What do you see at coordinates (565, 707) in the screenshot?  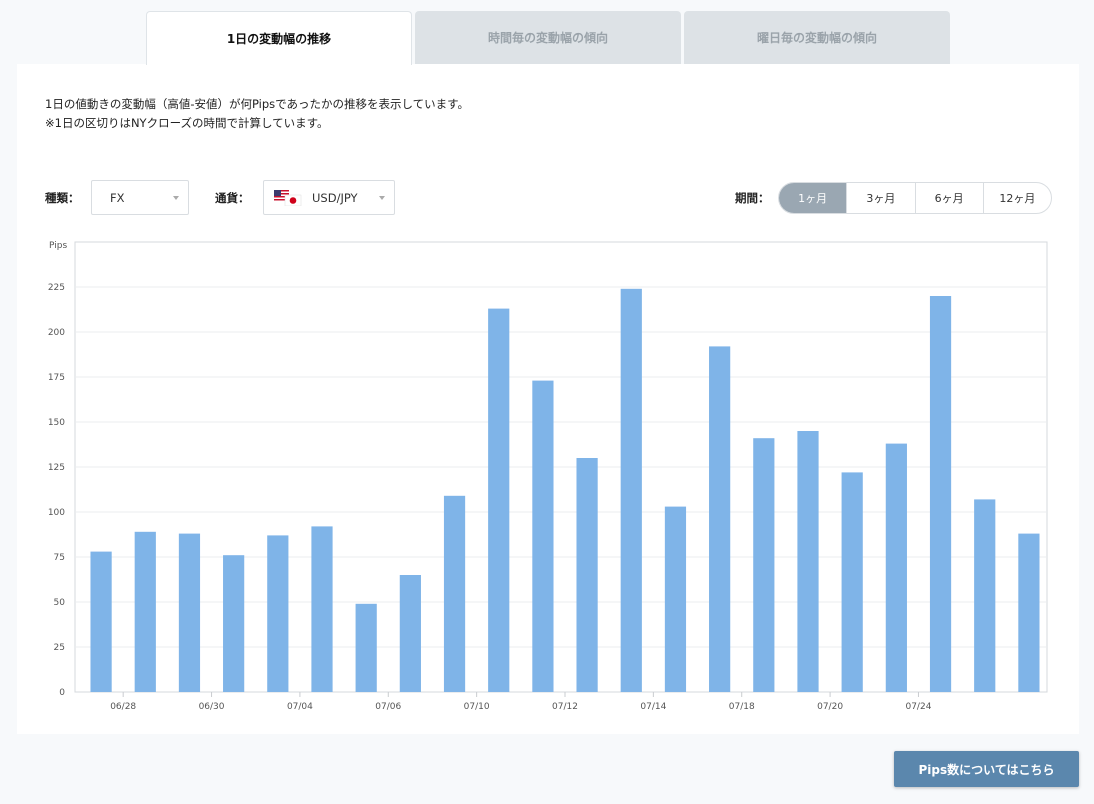 I see `x-tick-label: 07/12` at bounding box center [565, 707].